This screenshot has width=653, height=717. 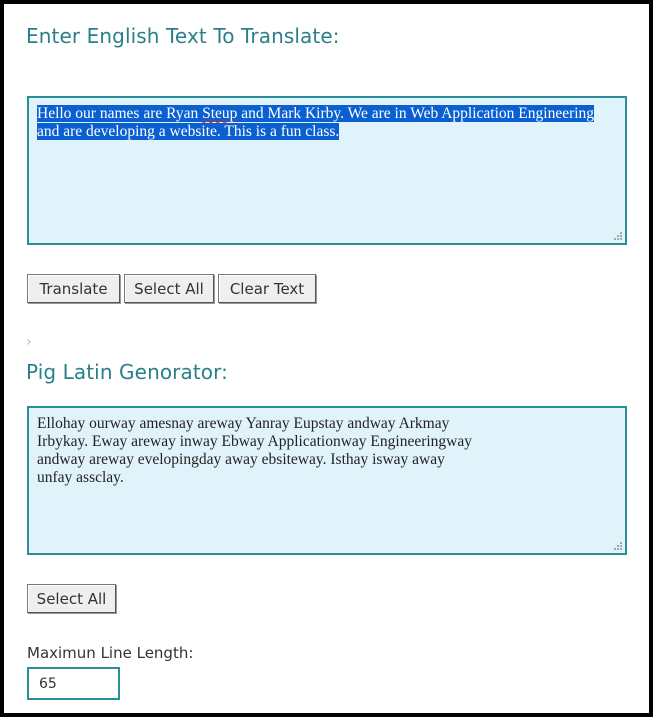 I want to click on select-all-output-button: Select All, so click(x=71, y=598).